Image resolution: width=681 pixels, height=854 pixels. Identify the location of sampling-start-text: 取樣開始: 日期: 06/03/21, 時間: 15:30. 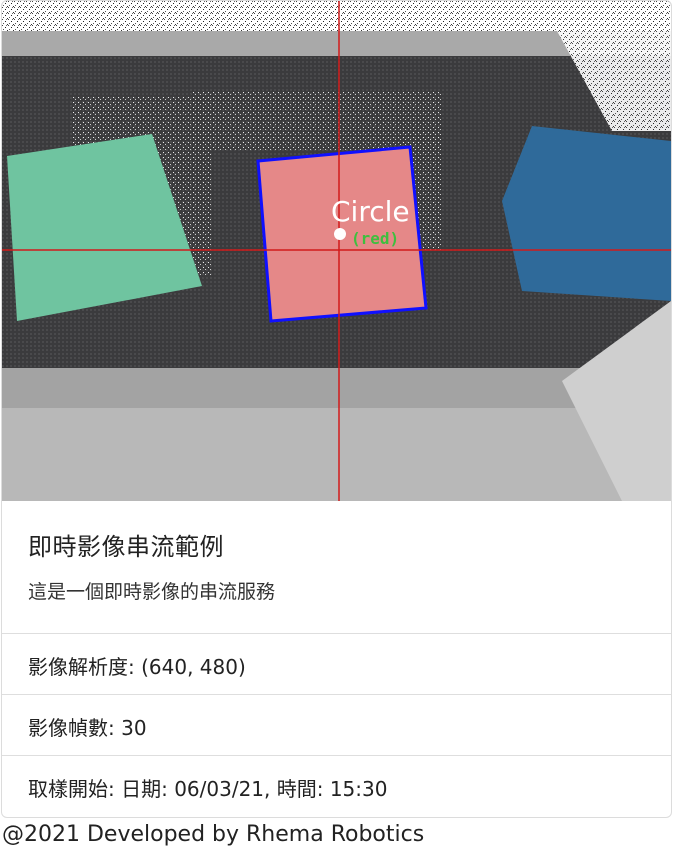
(208, 789).